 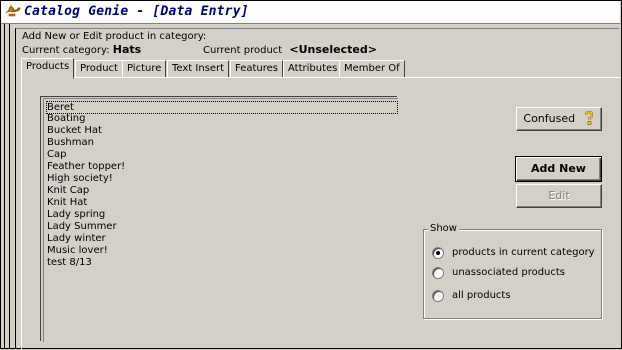 What do you see at coordinates (127, 49) in the screenshot?
I see `current-category-value: Hats` at bounding box center [127, 49].